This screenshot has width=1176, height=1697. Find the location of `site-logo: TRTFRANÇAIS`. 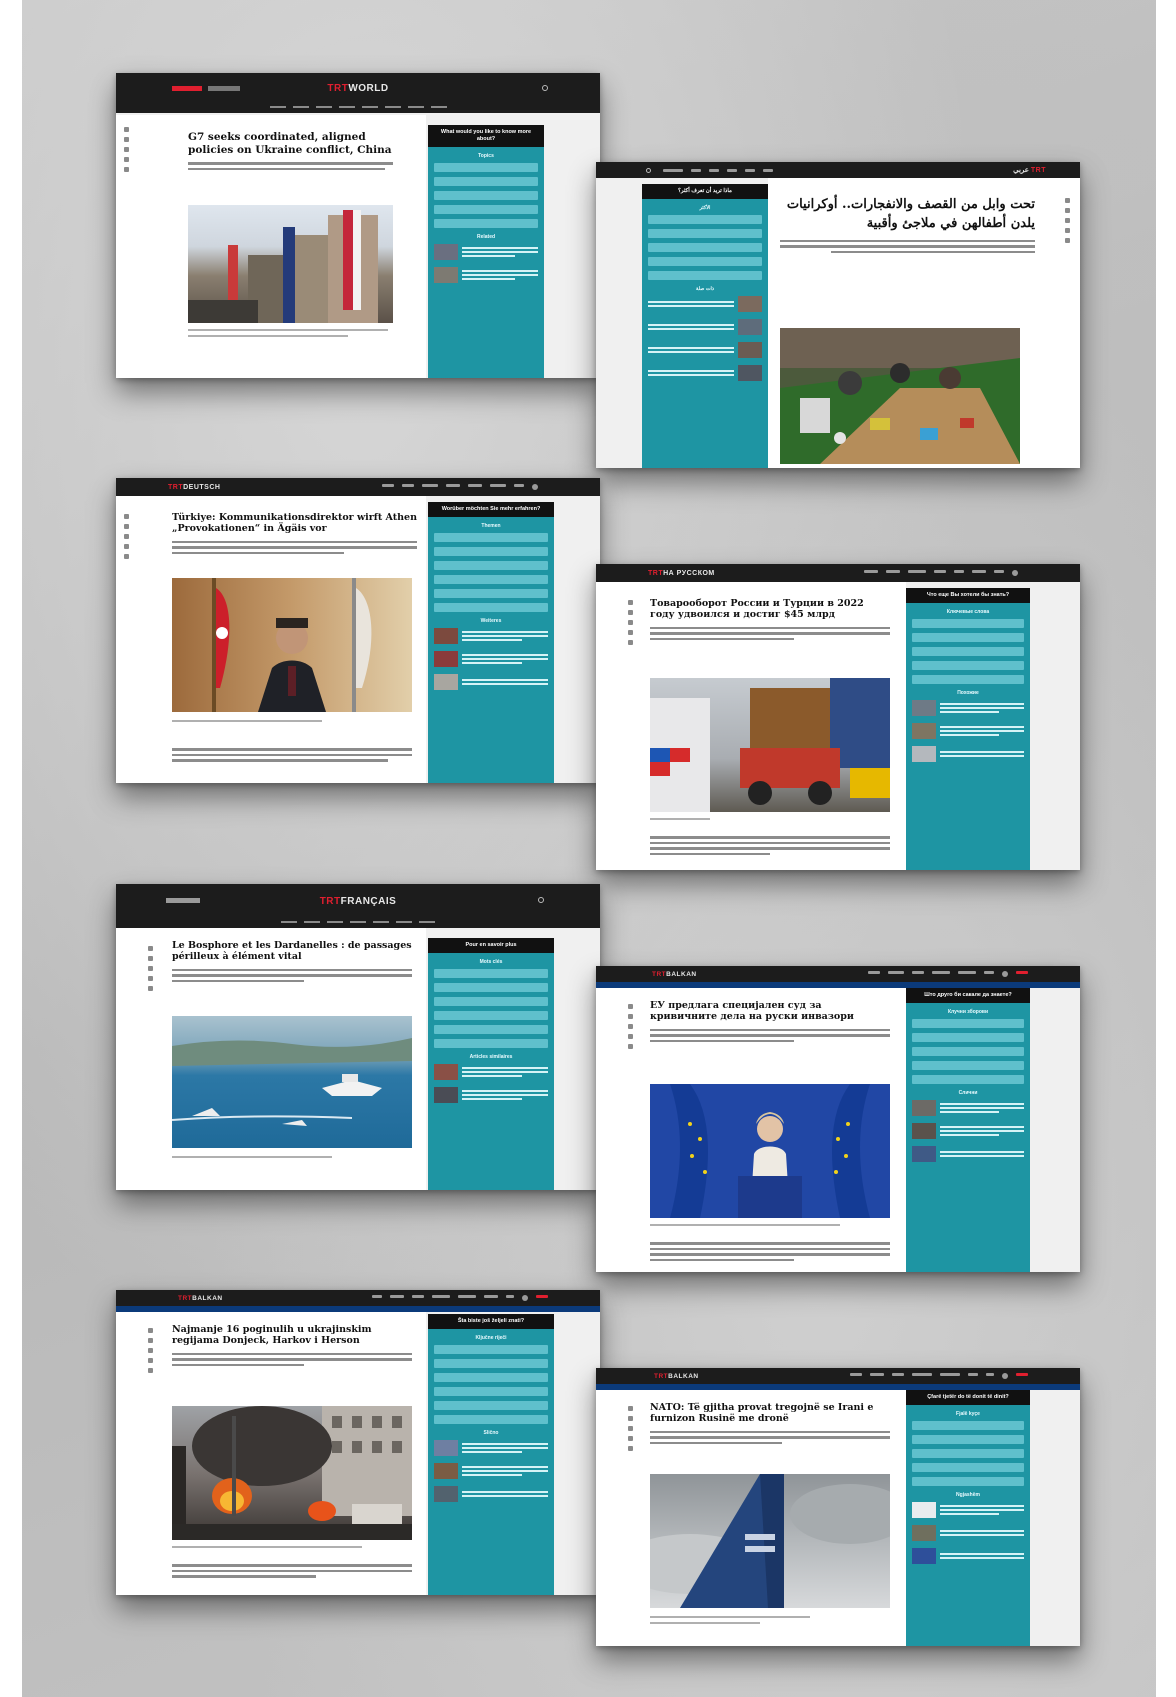

site-logo: TRTFRANÇAIS is located at coordinates (358, 901).